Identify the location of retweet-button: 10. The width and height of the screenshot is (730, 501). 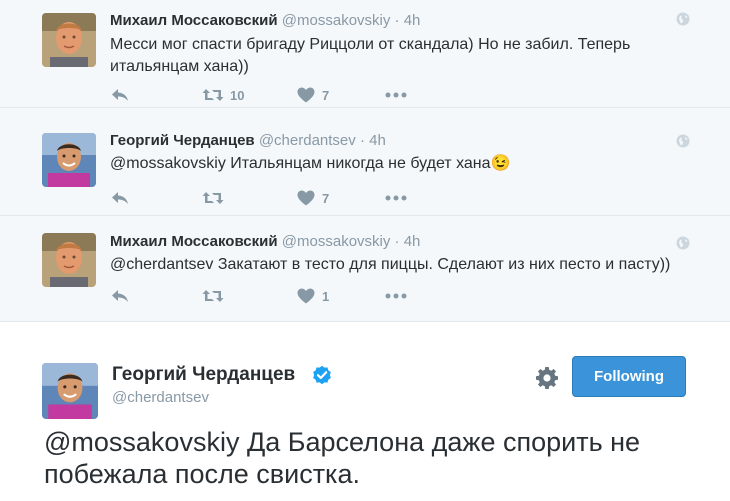
(223, 95).